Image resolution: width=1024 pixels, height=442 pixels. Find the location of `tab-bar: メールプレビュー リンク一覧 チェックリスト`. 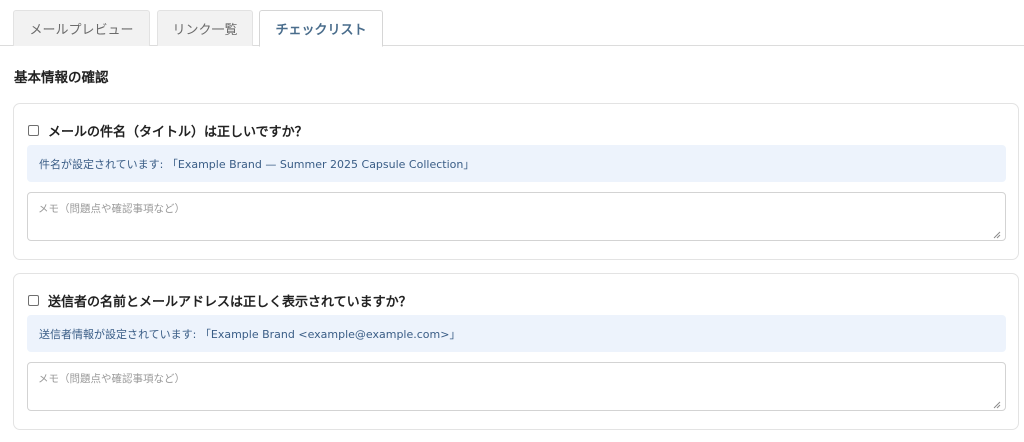

tab-bar: メールプレビュー リンク一覧 チェックリスト is located at coordinates (512, 23).